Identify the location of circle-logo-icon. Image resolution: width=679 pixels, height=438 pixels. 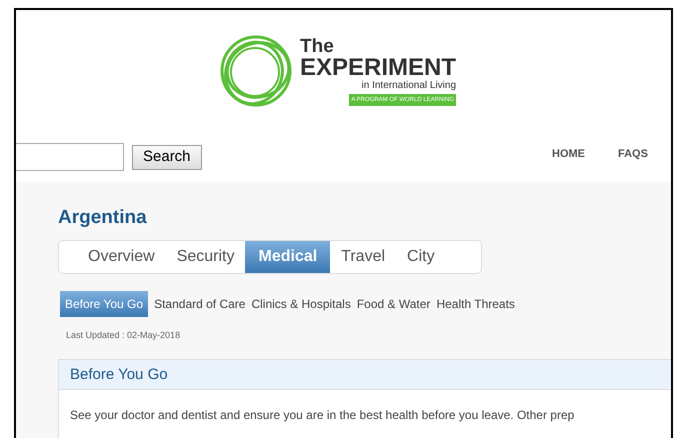
(256, 71).